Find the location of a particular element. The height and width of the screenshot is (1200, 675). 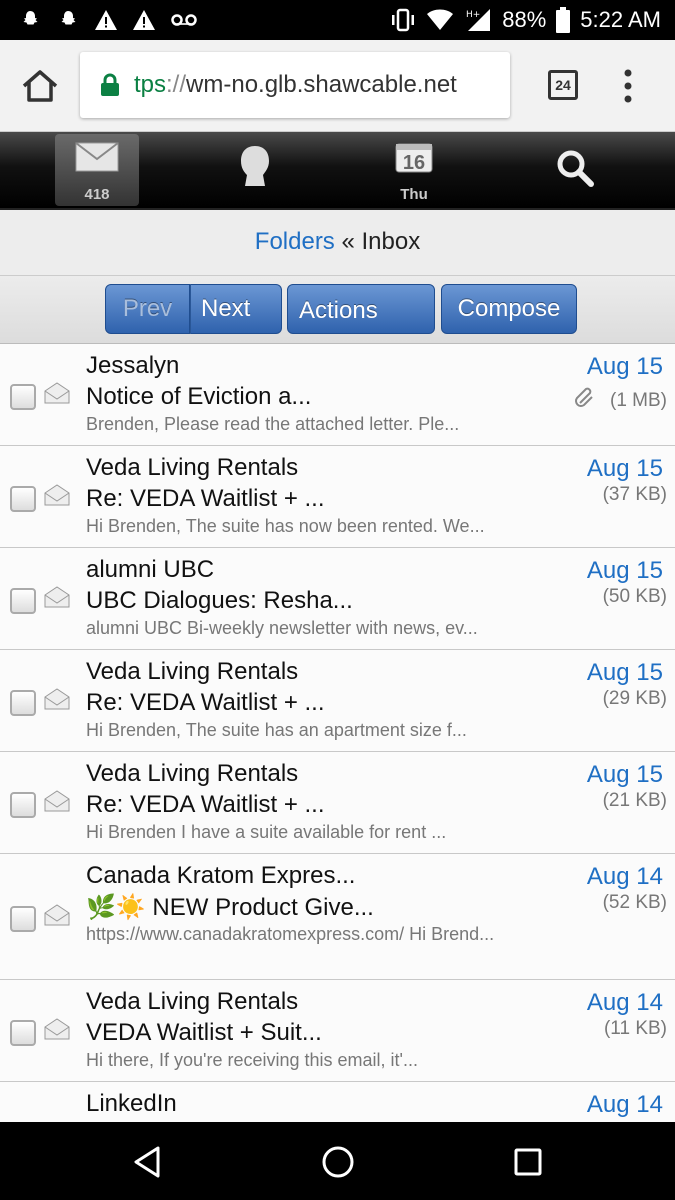

folders-link: Folders is located at coordinates (295, 241).